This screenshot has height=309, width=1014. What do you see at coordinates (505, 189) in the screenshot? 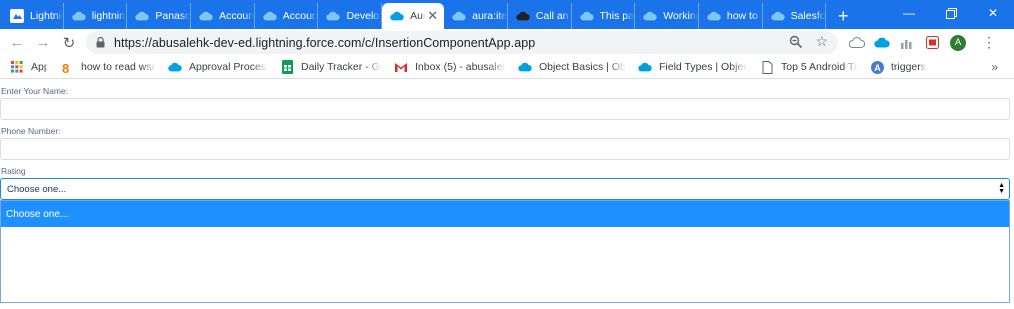
I see `rating-select: Choose one... ▲ ▼` at bounding box center [505, 189].